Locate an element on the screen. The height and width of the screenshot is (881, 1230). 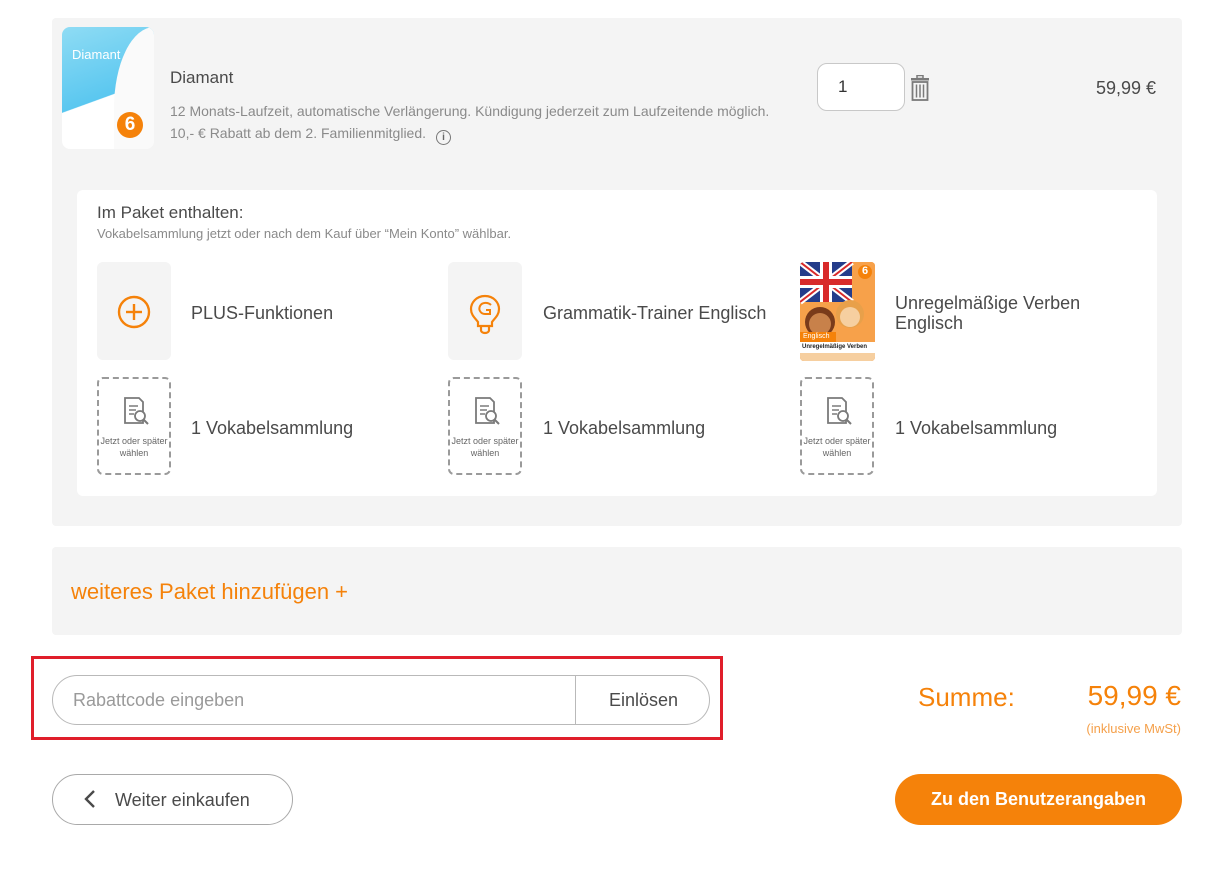
continue-shopping-label: Weiter einkaufen is located at coordinates (182, 800).